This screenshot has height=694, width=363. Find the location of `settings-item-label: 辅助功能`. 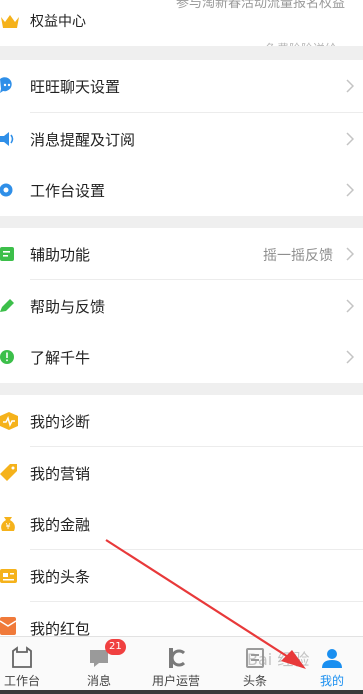

settings-item-label: 辅助功能 is located at coordinates (60, 255).